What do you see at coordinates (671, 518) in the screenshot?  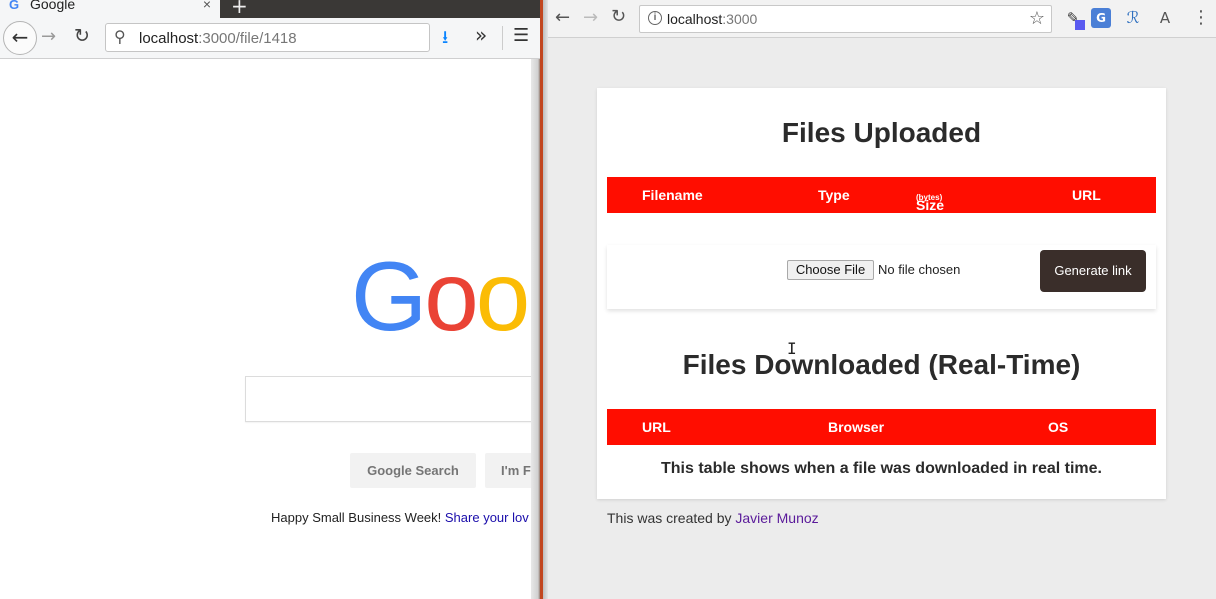 I see `footer-text: This was created by` at bounding box center [671, 518].